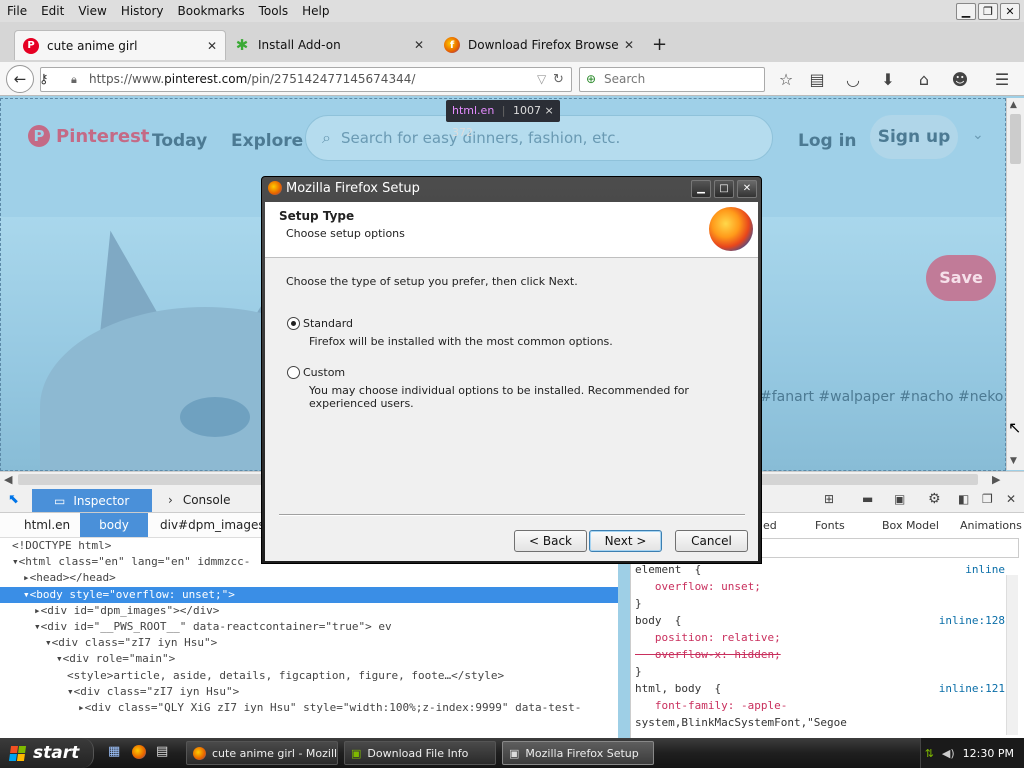 This screenshot has height=768, width=1024. Describe the element at coordinates (539, 45) in the screenshot. I see `tab-download-firefox: f Download Firefox Browser — ... ✕` at that location.